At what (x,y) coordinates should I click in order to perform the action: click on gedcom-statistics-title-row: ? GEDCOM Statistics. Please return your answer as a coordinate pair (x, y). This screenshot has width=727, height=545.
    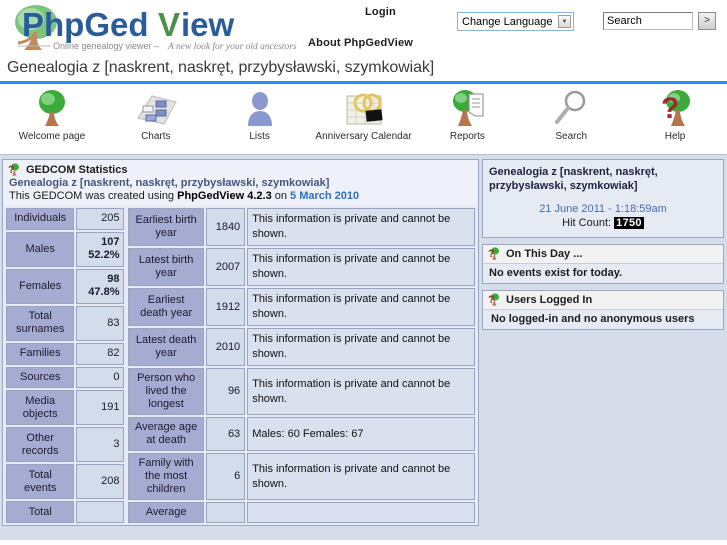
    Looking at the image, I should click on (240, 169).